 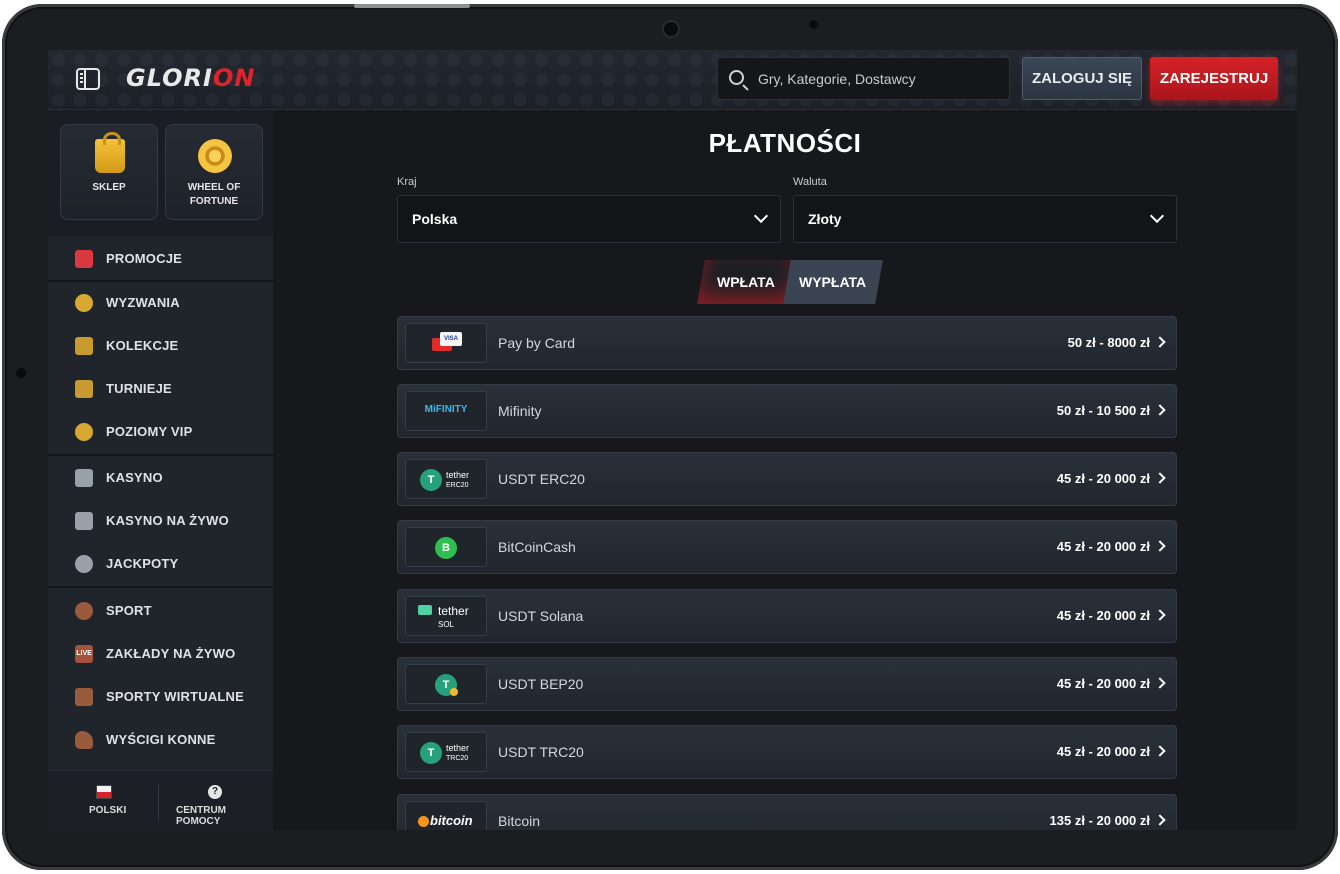 What do you see at coordinates (110, 152) in the screenshot?
I see `shopping-bag-icon` at bounding box center [110, 152].